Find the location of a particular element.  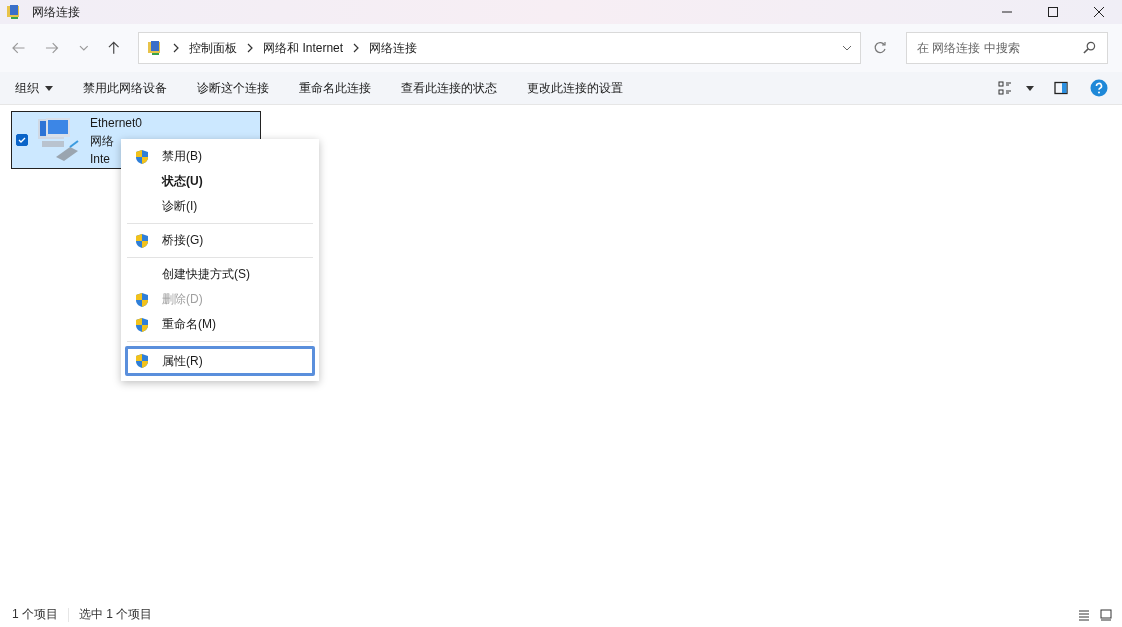

selection-count: 选中 1 个项目 is located at coordinates (116, 614).